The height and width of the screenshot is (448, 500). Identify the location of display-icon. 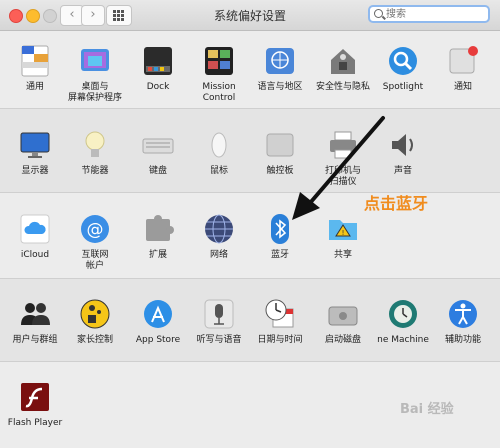
(35, 145).